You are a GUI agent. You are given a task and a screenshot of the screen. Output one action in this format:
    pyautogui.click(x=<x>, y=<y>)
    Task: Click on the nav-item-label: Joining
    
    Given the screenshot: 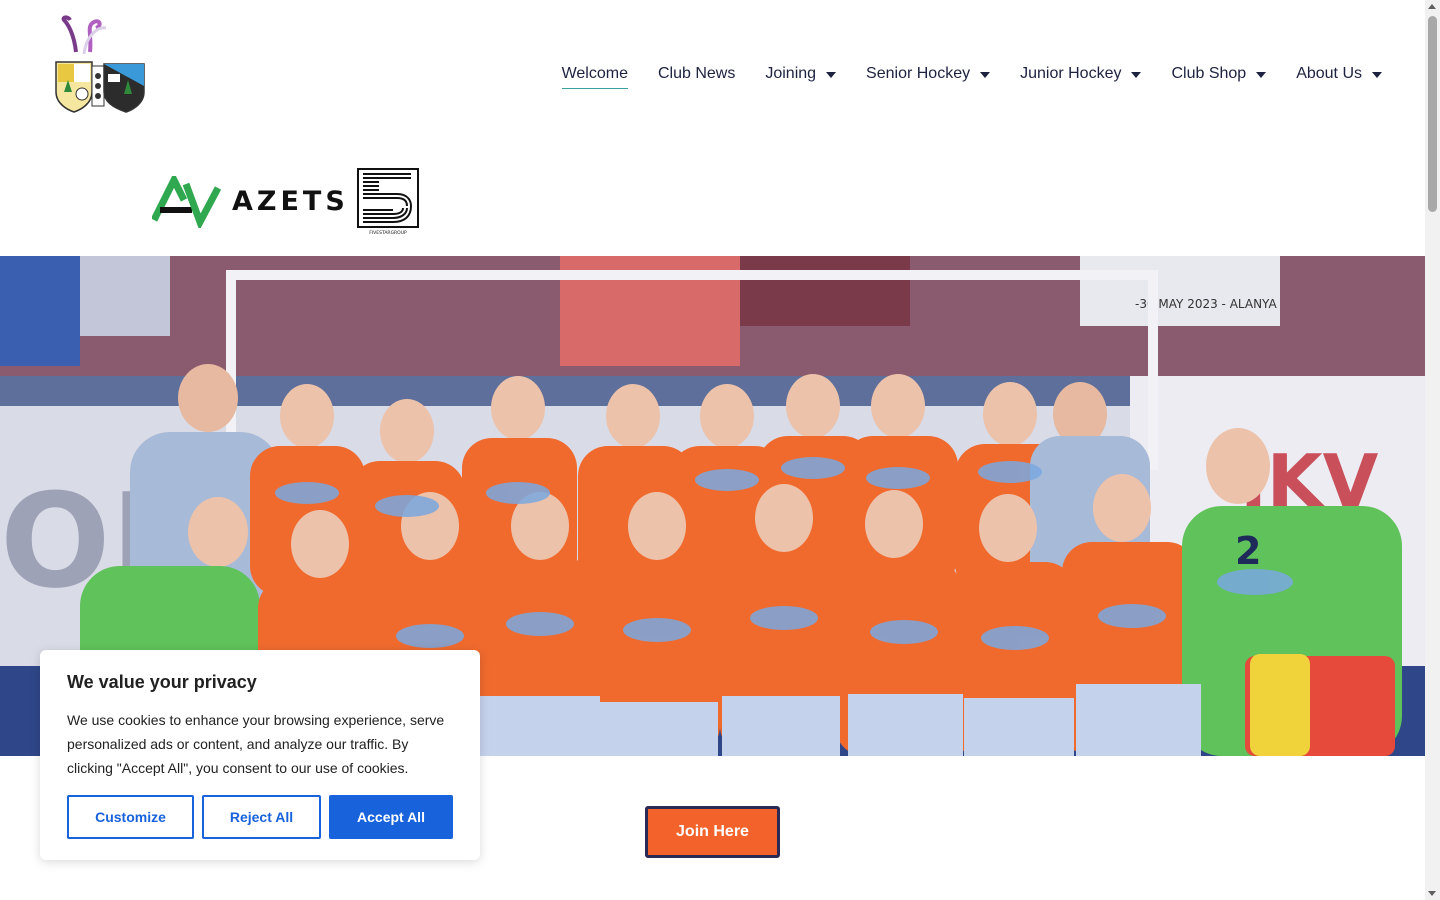 What is the action you would take?
    pyautogui.click(x=791, y=73)
    